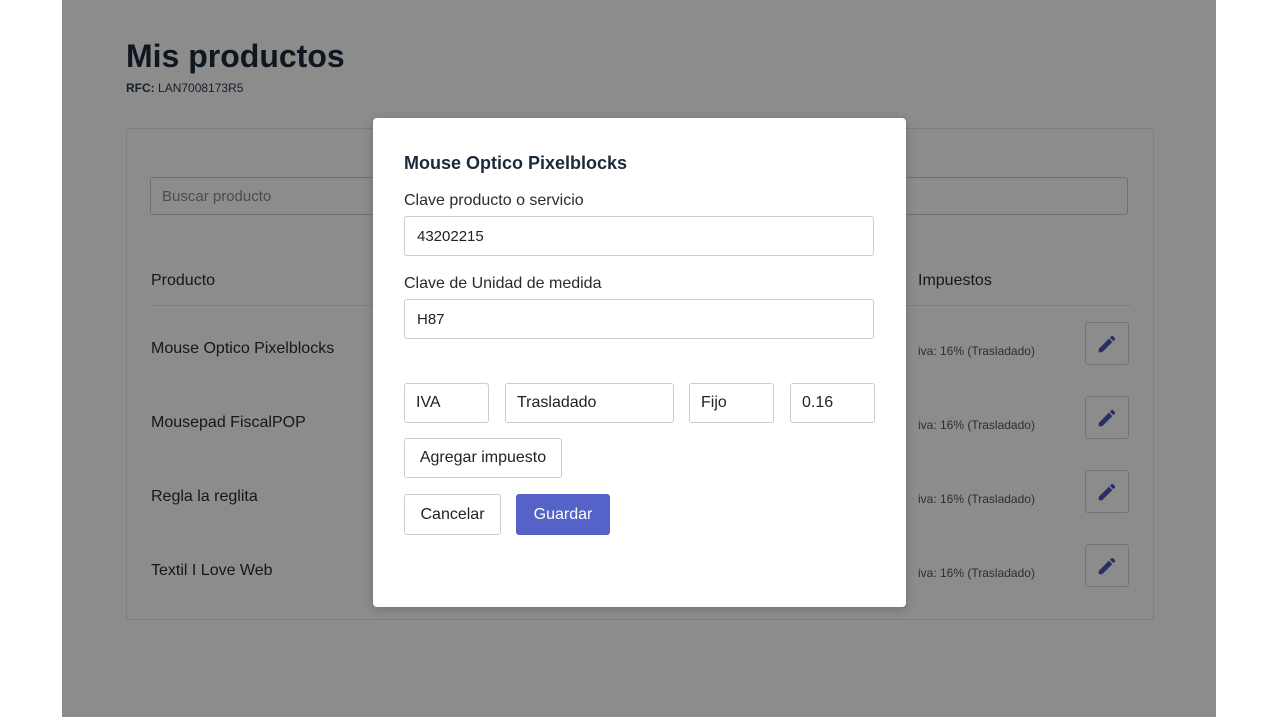 The image size is (1280, 720). What do you see at coordinates (731, 403) in the screenshot?
I see `tax-factor-input` at bounding box center [731, 403].